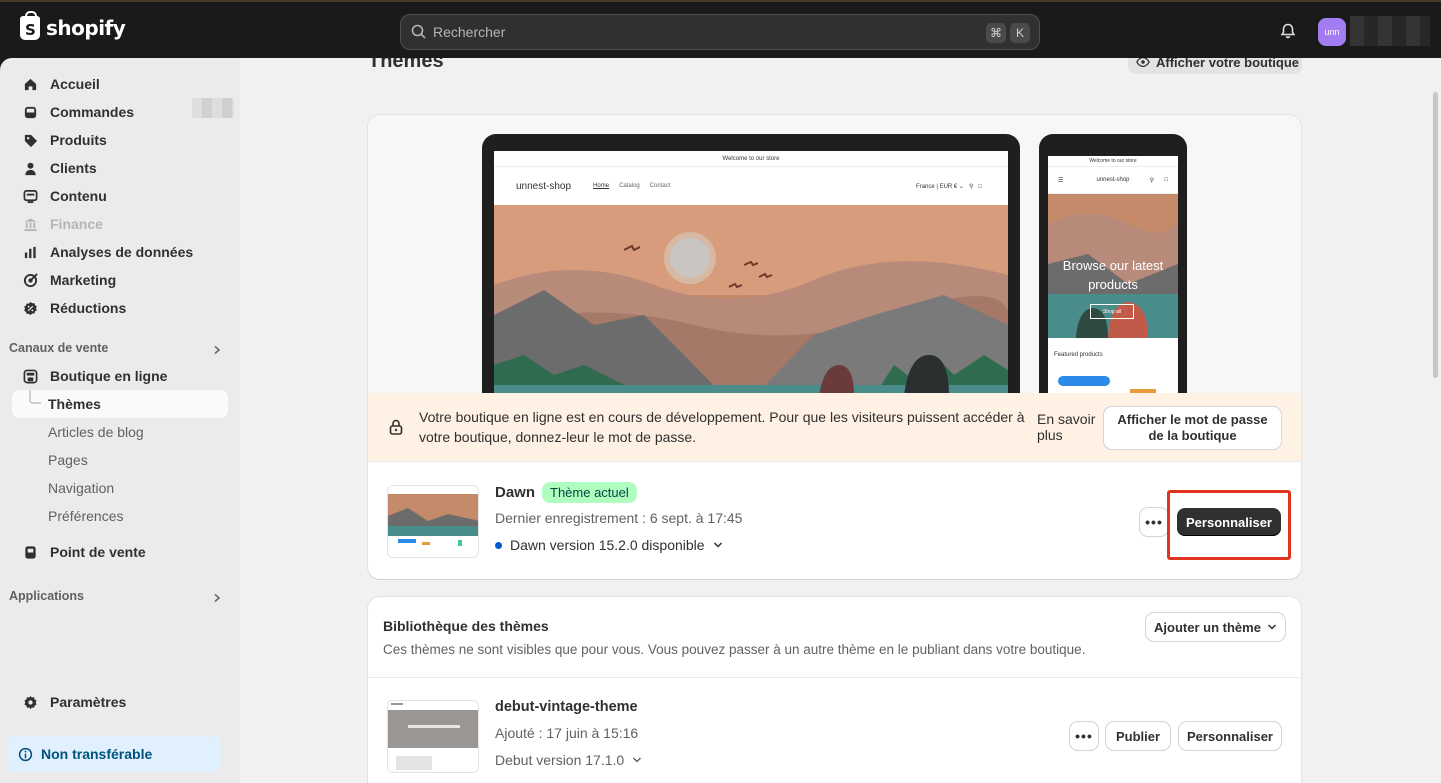 This screenshot has height=783, width=1441. I want to click on sidebar-item-label: Articles de blog, so click(96, 432).